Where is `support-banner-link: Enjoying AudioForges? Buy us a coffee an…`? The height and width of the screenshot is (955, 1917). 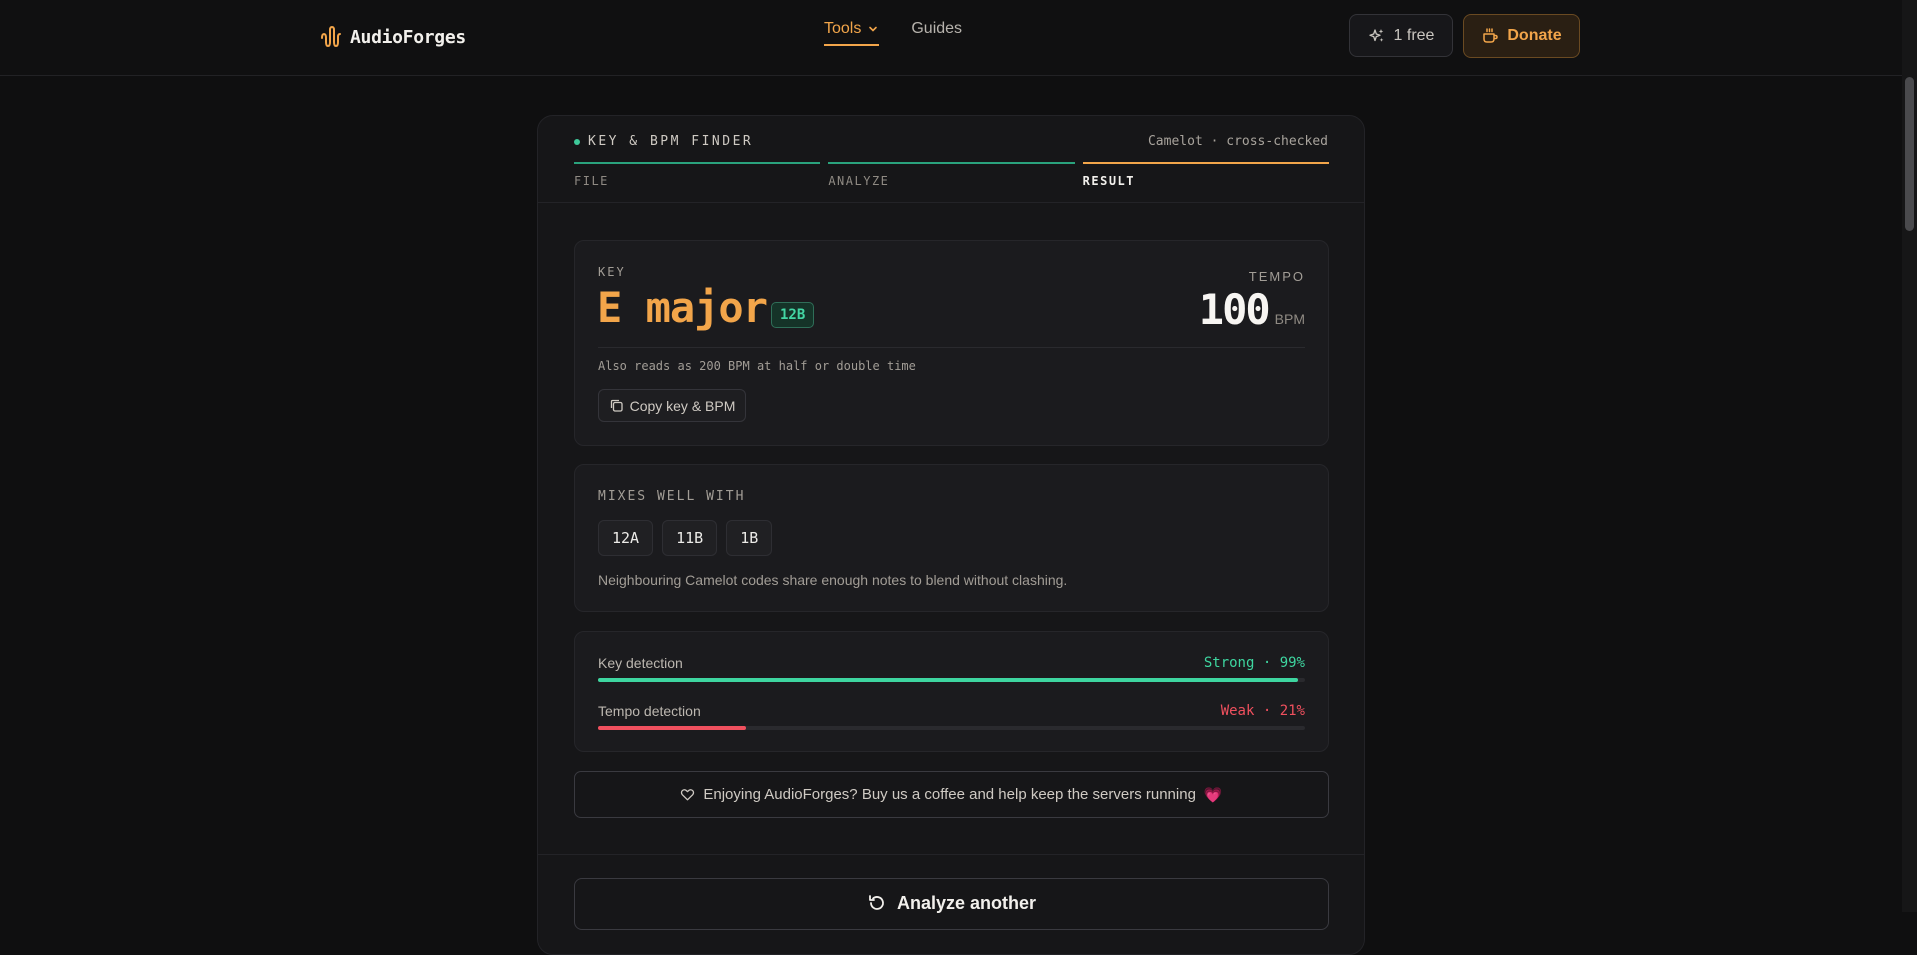
support-banner-link: Enjoying AudioForges? Buy us a coffee an… is located at coordinates (951, 794).